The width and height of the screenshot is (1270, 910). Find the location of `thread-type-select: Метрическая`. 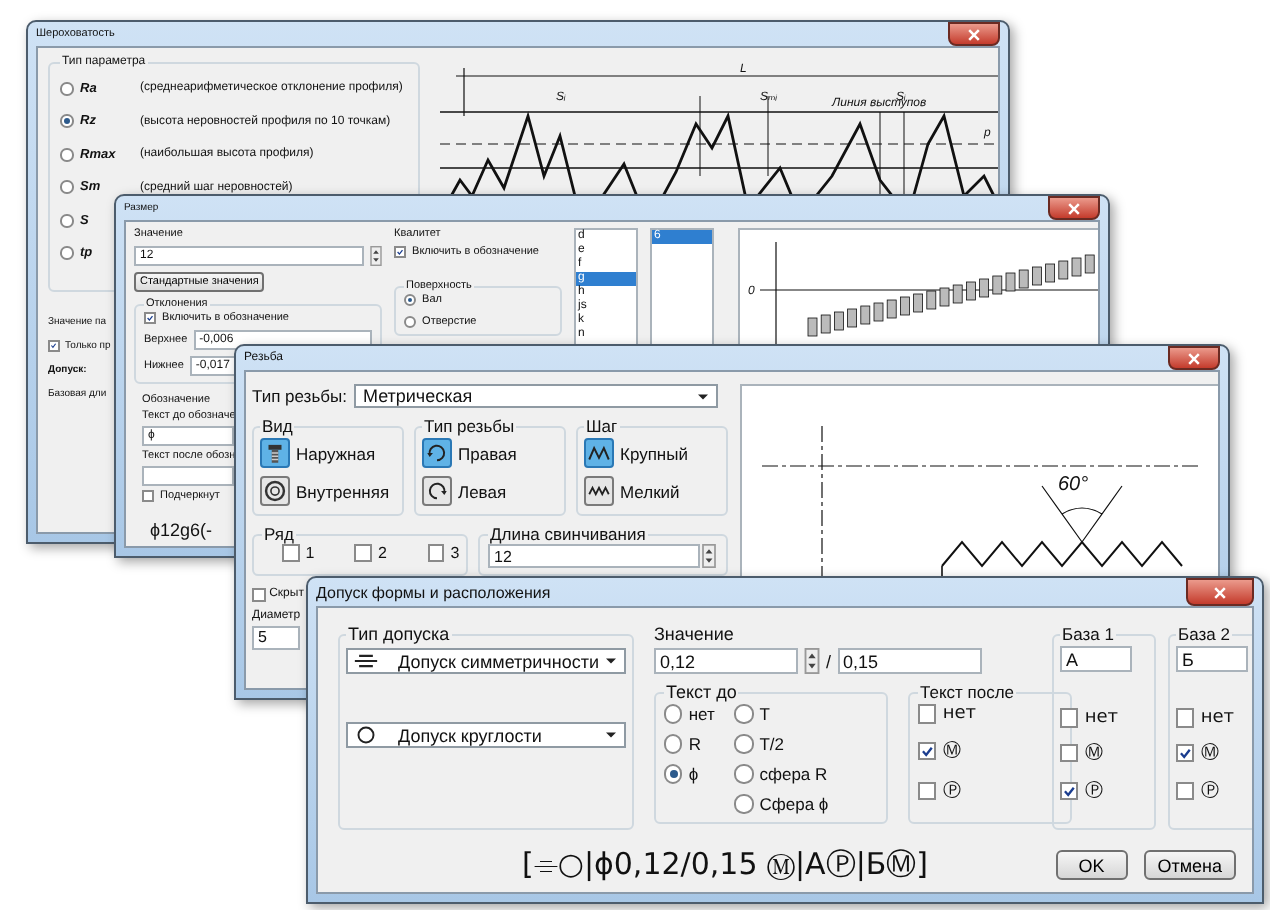

thread-type-select: Метрическая is located at coordinates (536, 396).